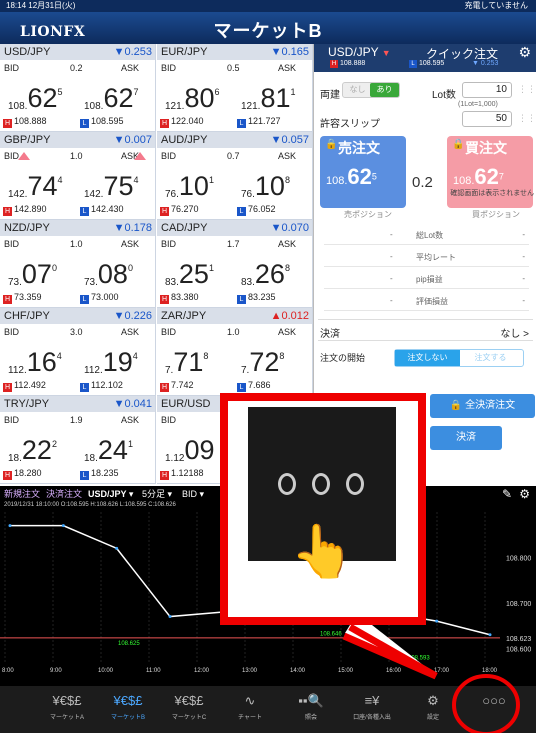  I want to click on callout-popup: 👆, so click(323, 509).